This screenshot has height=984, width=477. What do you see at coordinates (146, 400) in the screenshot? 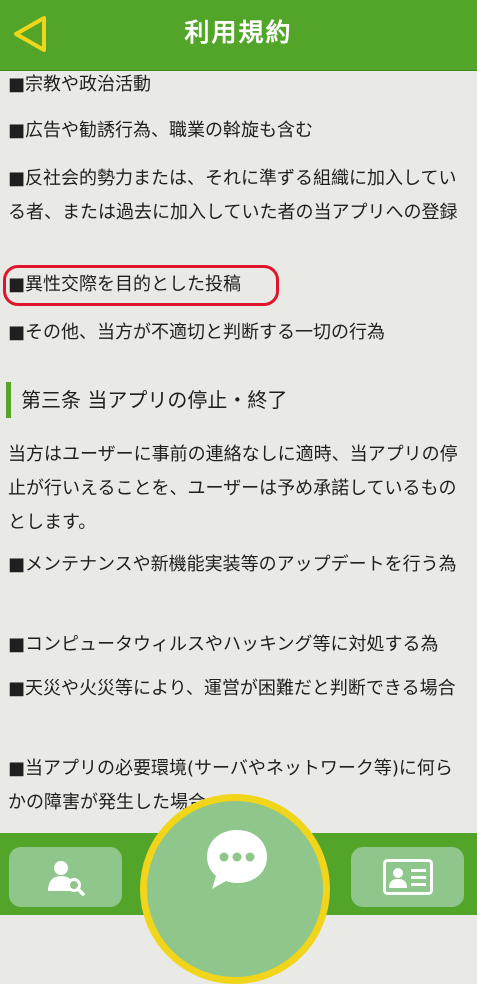
I see `section-heading: 第三条 当アプリの停止・終了` at bounding box center [146, 400].